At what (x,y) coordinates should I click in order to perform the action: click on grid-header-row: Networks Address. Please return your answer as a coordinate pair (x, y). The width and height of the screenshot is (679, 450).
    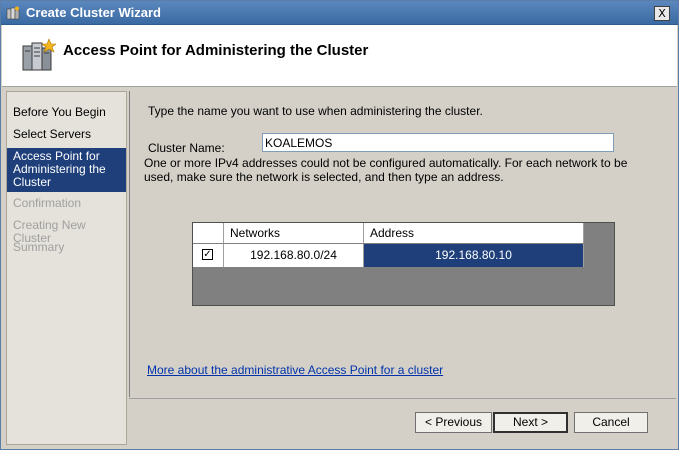
    Looking at the image, I should click on (388, 233).